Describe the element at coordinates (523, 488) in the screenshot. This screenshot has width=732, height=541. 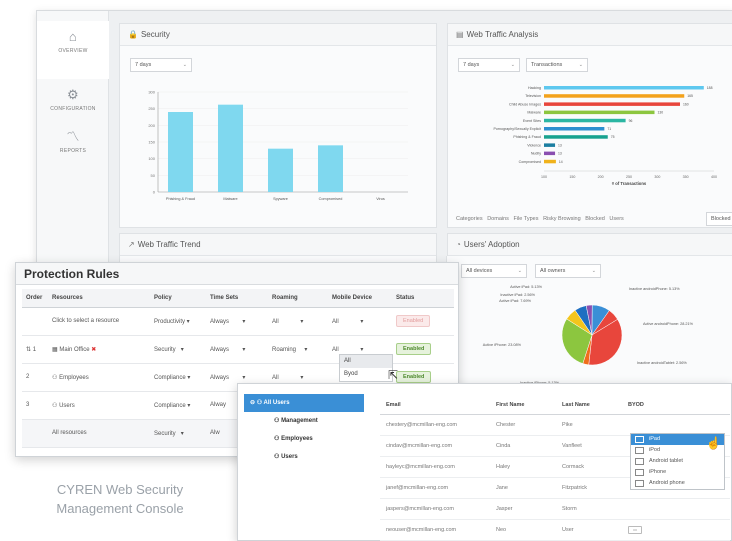
I see `user-first: Jane` at that location.